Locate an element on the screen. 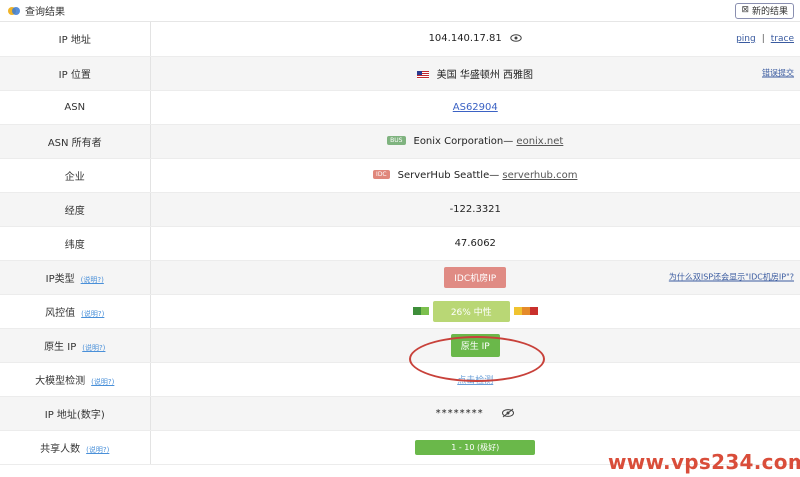 This screenshot has width=800, height=477. asn-link: AS62904 is located at coordinates (475, 107).